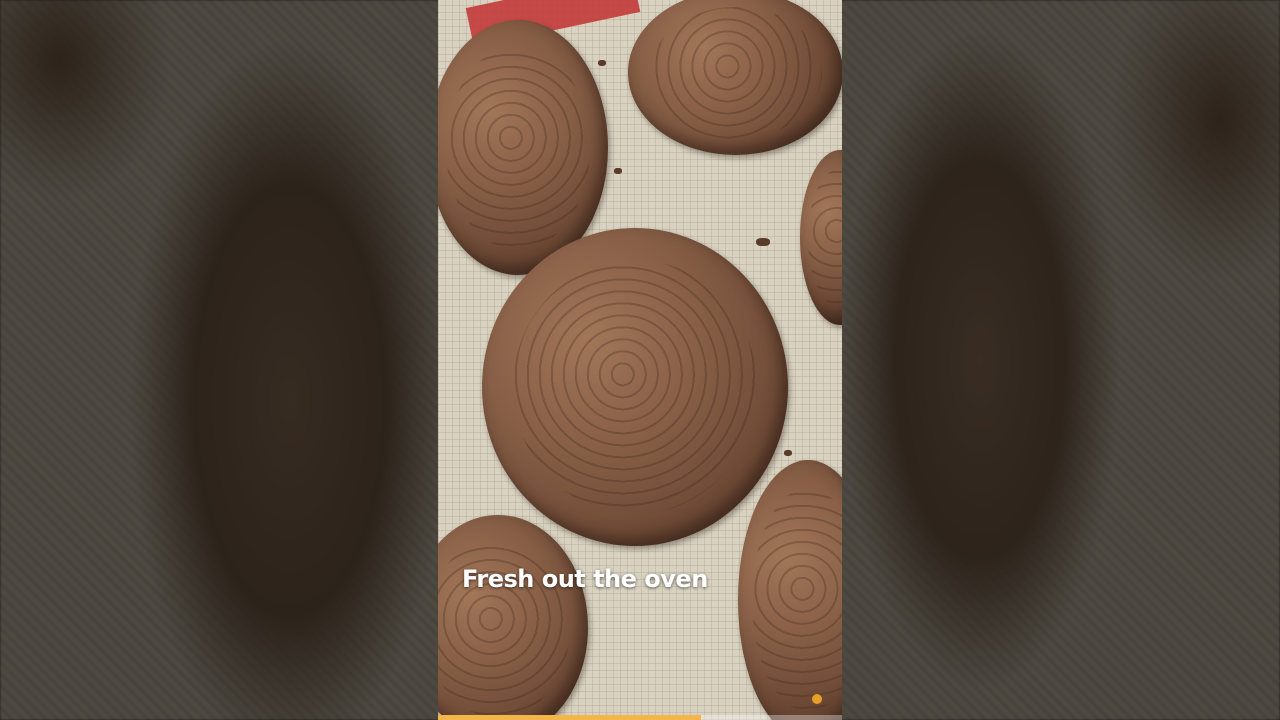 This screenshot has height=720, width=1280. Describe the element at coordinates (569, 717) in the screenshot. I see `playback-progress-fill` at that location.